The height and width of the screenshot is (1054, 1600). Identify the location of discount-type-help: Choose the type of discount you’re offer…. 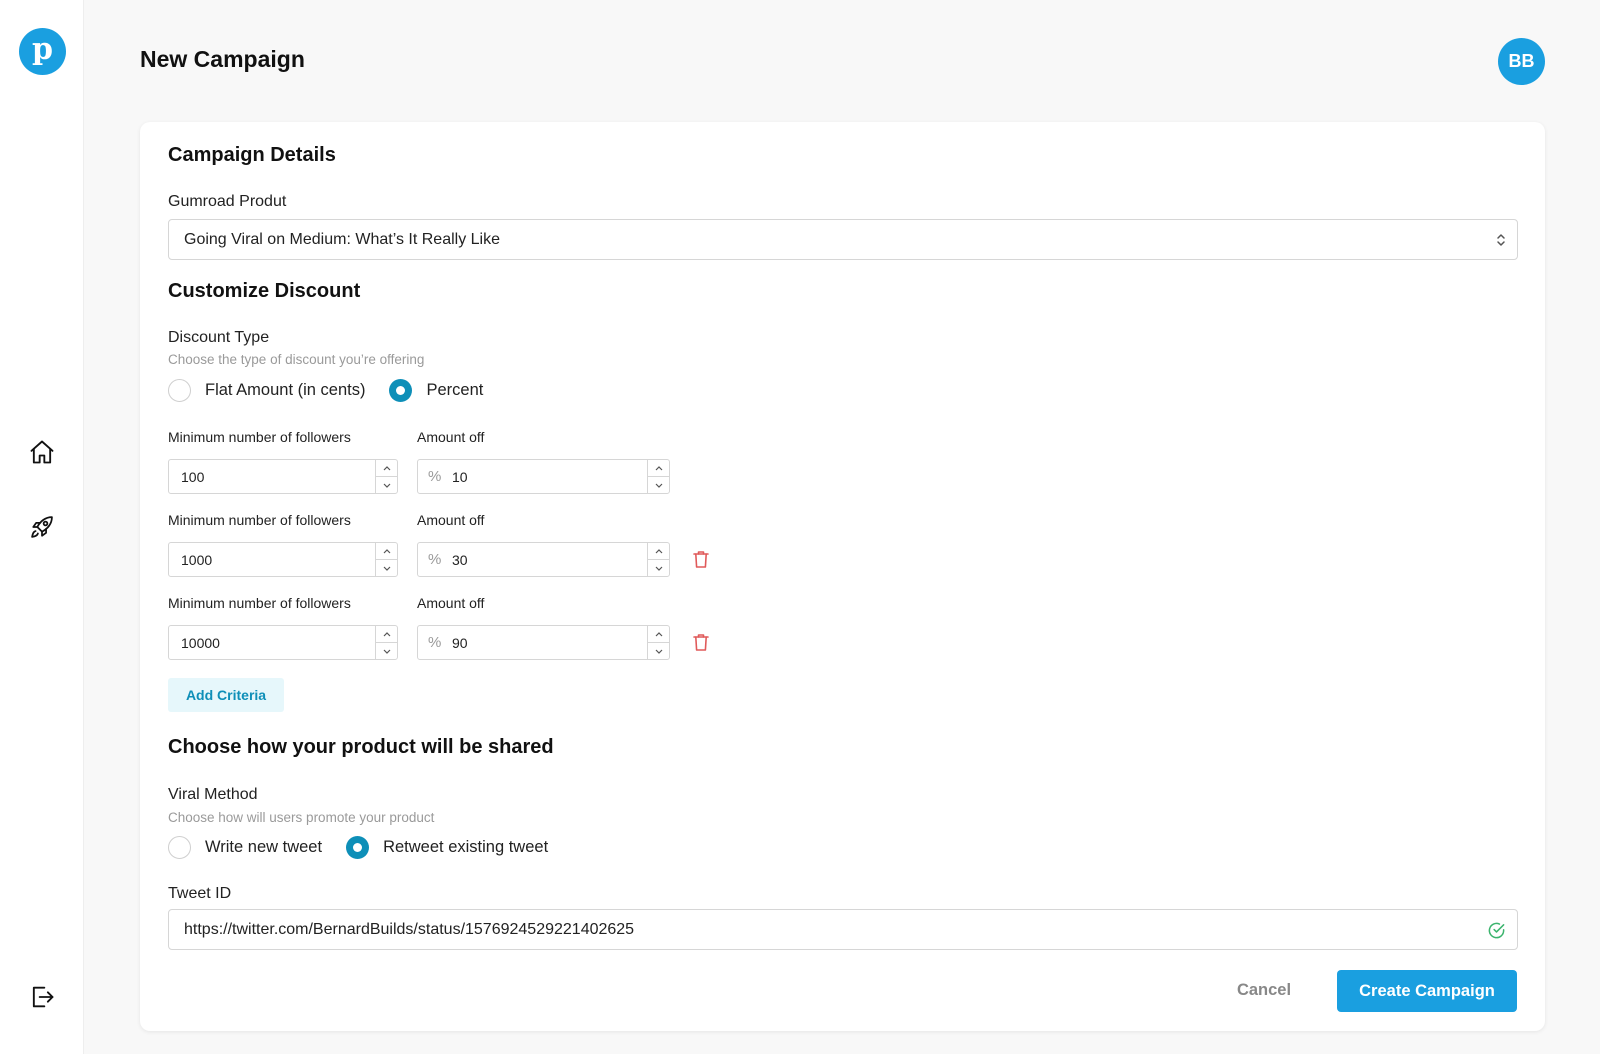
(296, 359).